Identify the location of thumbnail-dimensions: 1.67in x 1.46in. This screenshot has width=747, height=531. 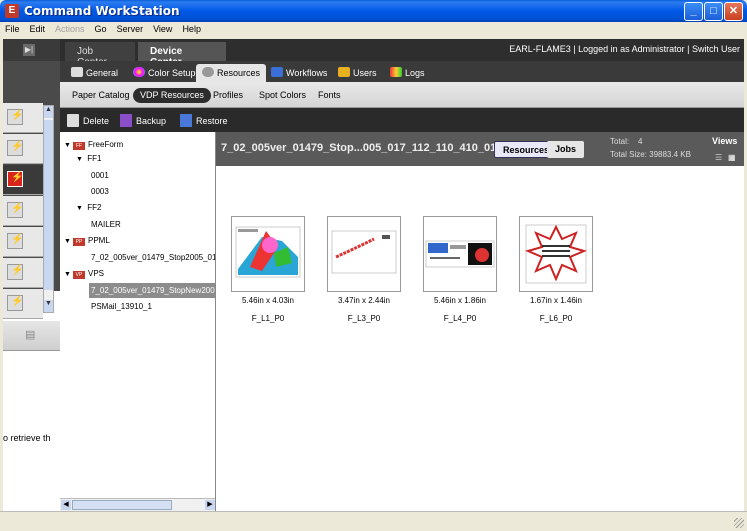
(556, 300).